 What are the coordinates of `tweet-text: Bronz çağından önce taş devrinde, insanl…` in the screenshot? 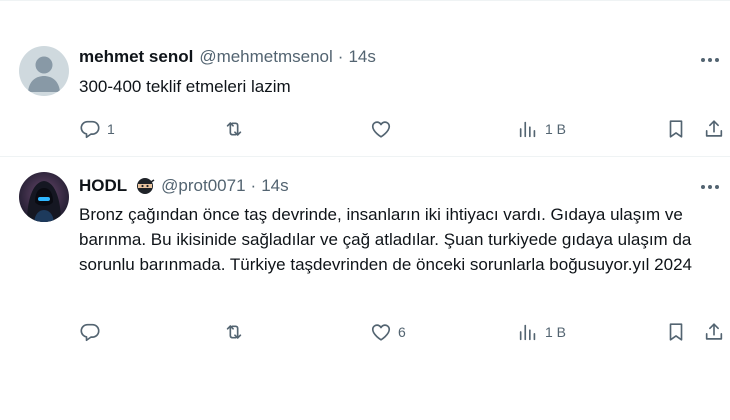 It's located at (385, 239).